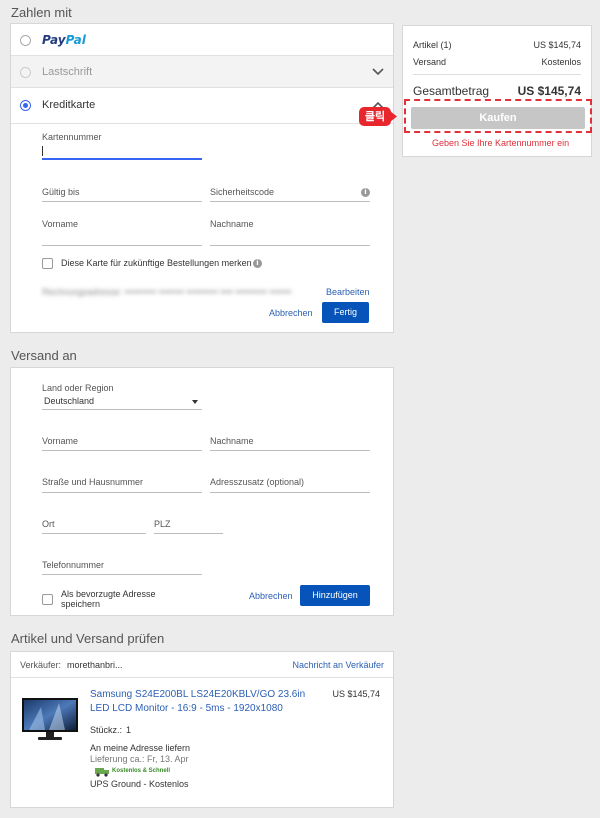  I want to click on delivery-to: An meine Adresse liefern, so click(140, 748).